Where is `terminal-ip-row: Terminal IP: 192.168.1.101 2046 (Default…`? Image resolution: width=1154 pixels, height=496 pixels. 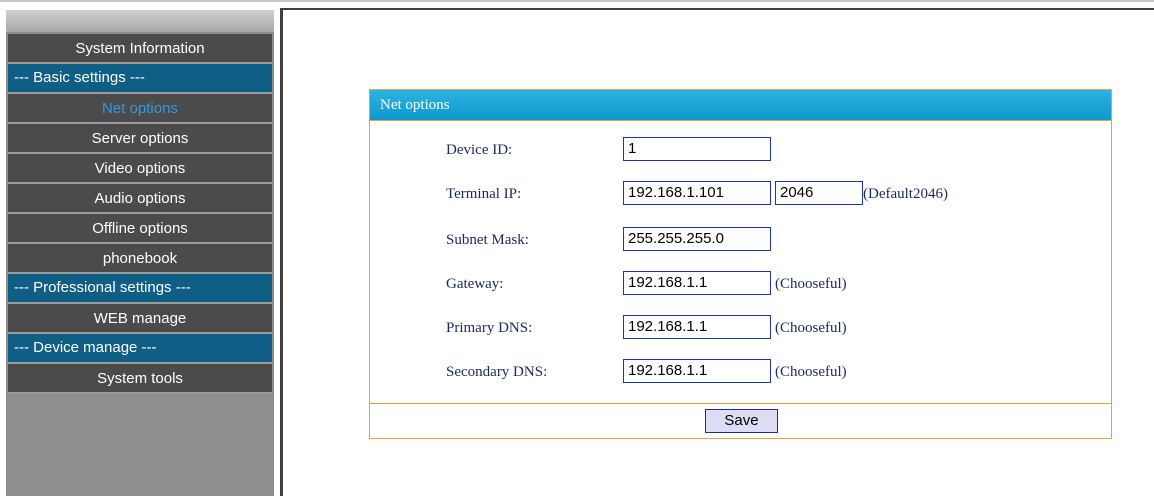
terminal-ip-row: Terminal IP: 192.168.1.101 2046 (Default… is located at coordinates (740, 194).